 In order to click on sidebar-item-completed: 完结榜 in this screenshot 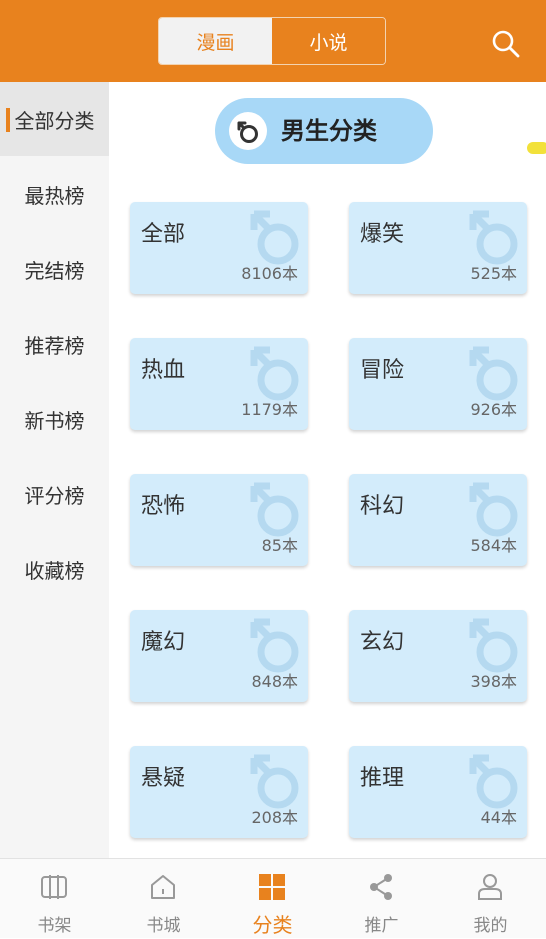, I will do `click(54, 269)`.